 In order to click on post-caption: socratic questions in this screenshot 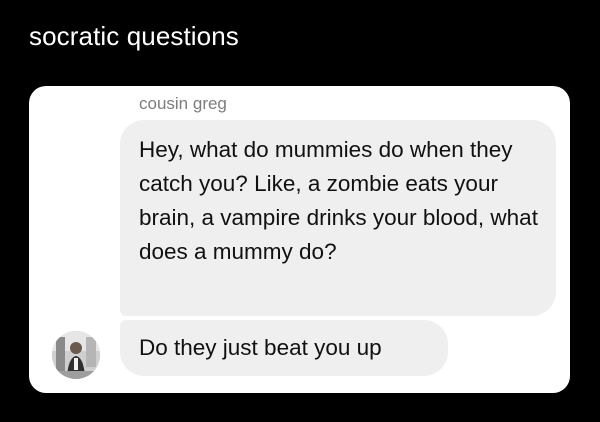, I will do `click(134, 36)`.